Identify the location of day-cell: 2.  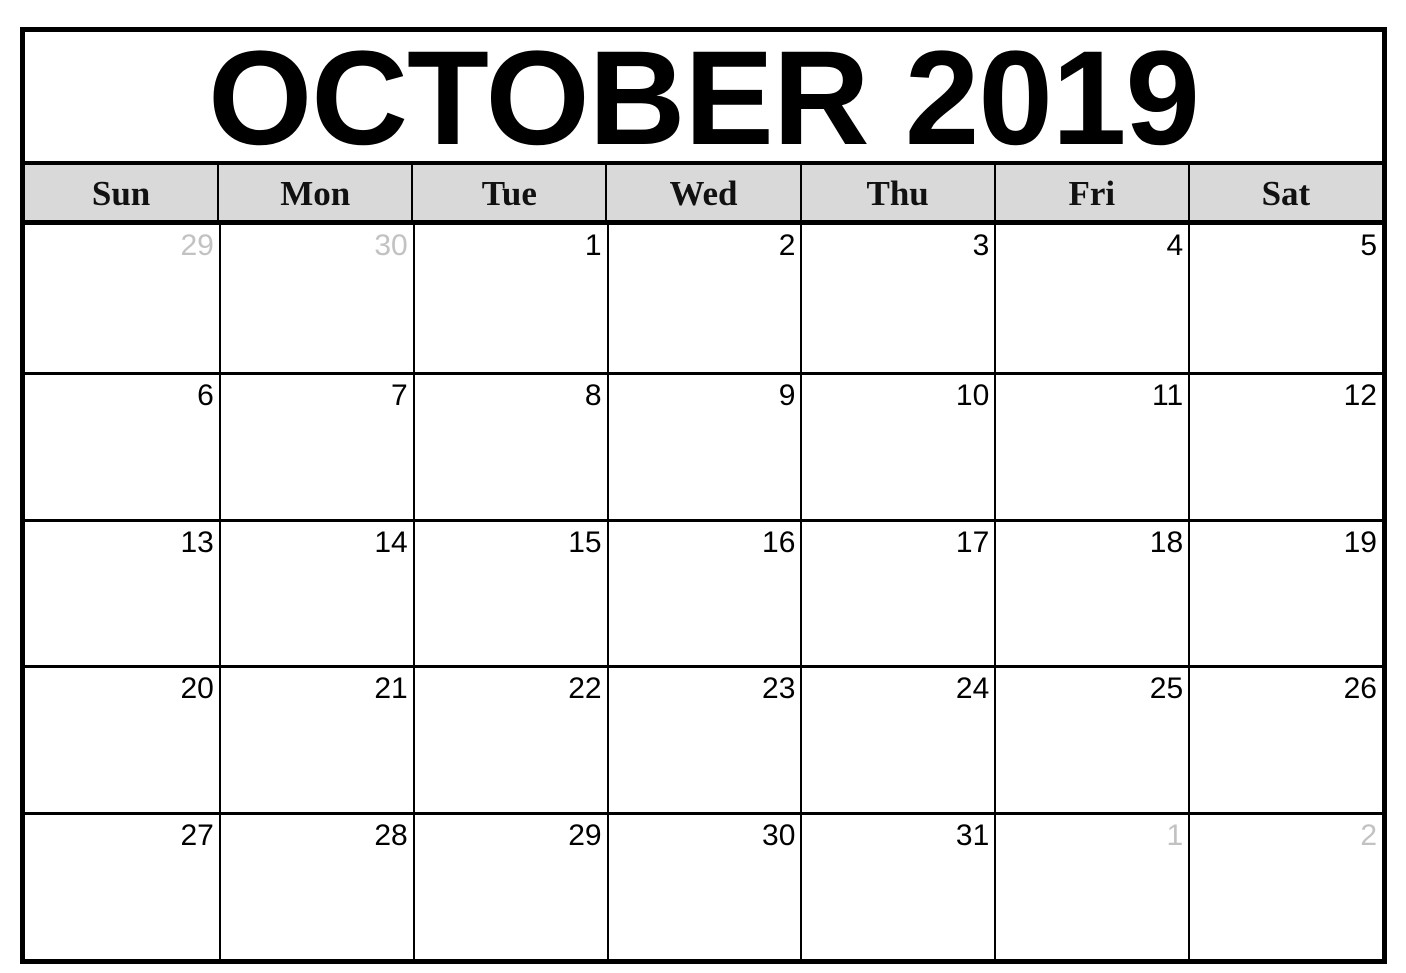
(703, 298).